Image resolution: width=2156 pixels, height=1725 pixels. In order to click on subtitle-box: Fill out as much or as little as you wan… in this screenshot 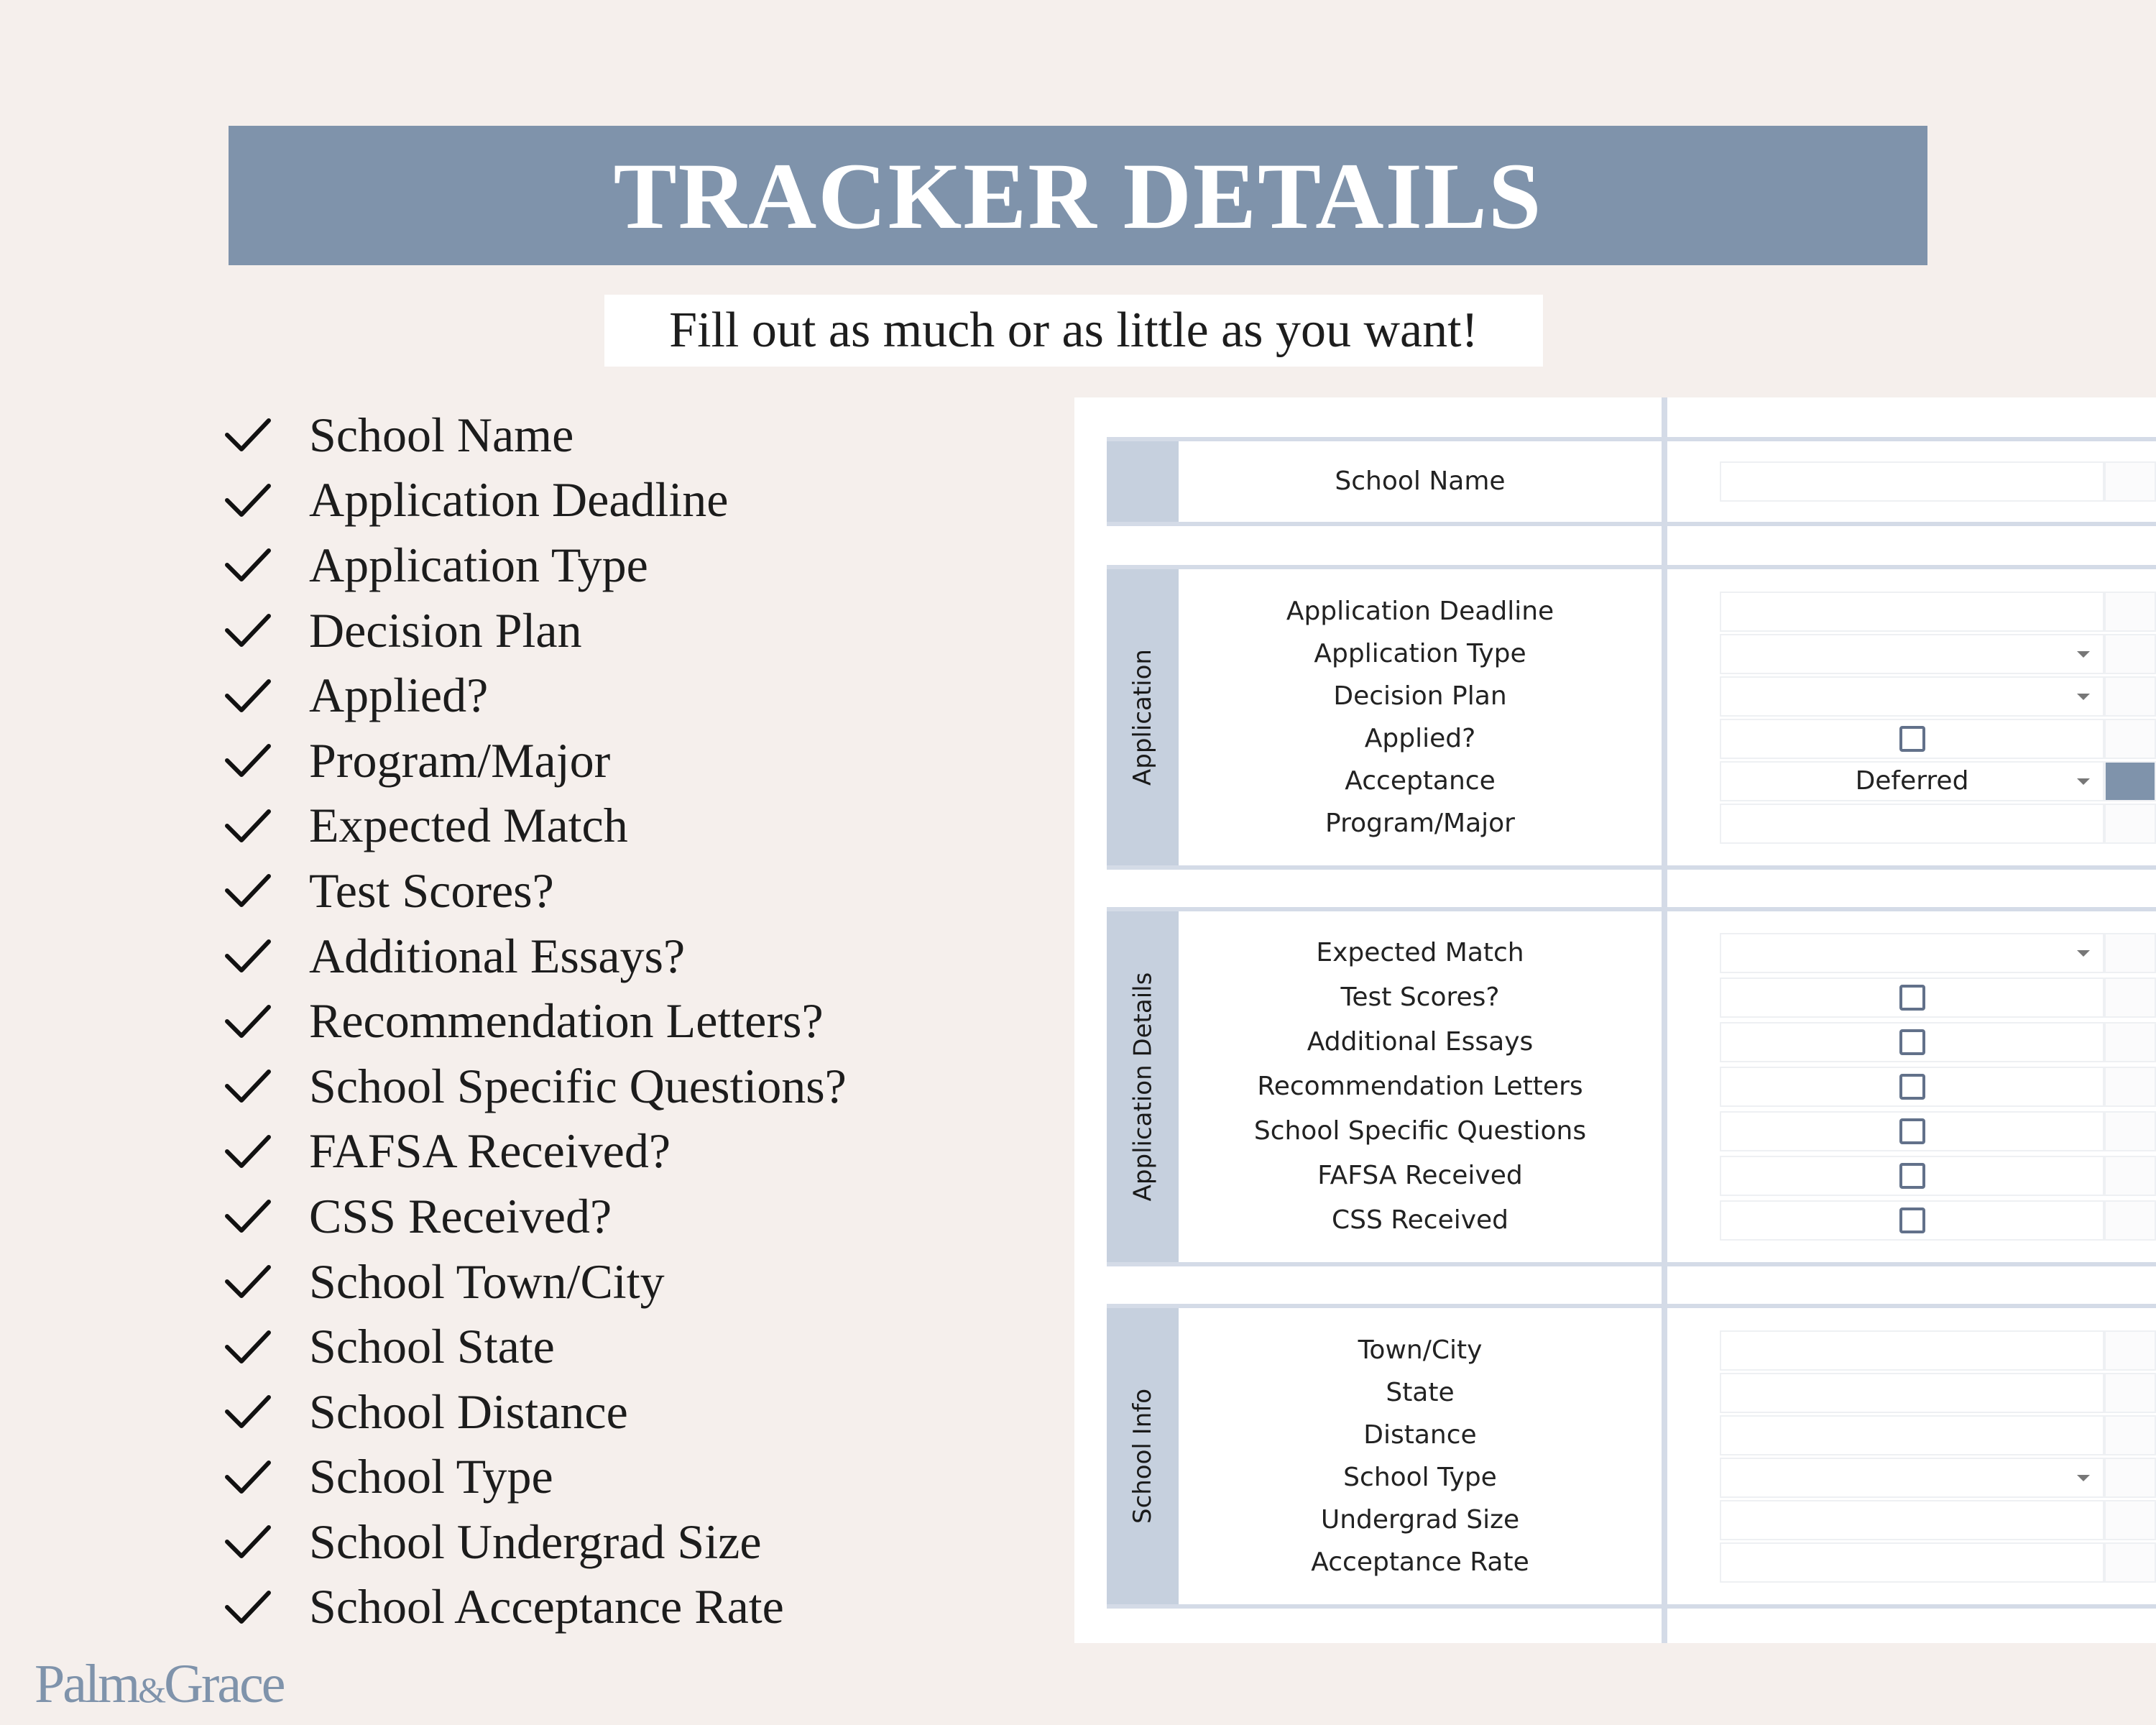, I will do `click(1073, 331)`.